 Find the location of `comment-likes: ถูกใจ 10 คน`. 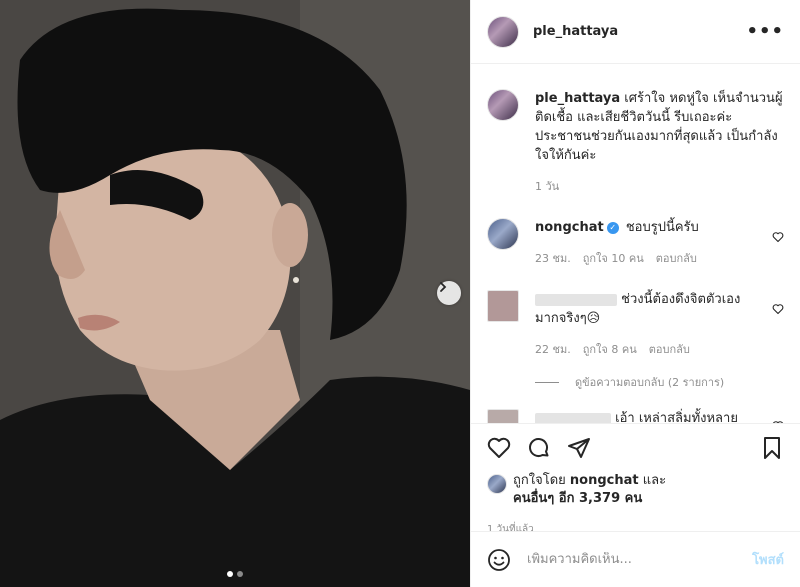

comment-likes: ถูกใจ 10 คน is located at coordinates (613, 258).